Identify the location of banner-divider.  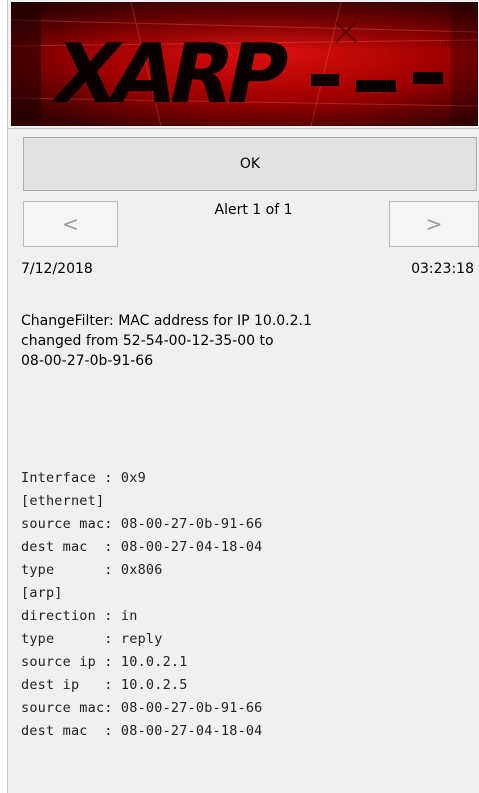
(243, 128).